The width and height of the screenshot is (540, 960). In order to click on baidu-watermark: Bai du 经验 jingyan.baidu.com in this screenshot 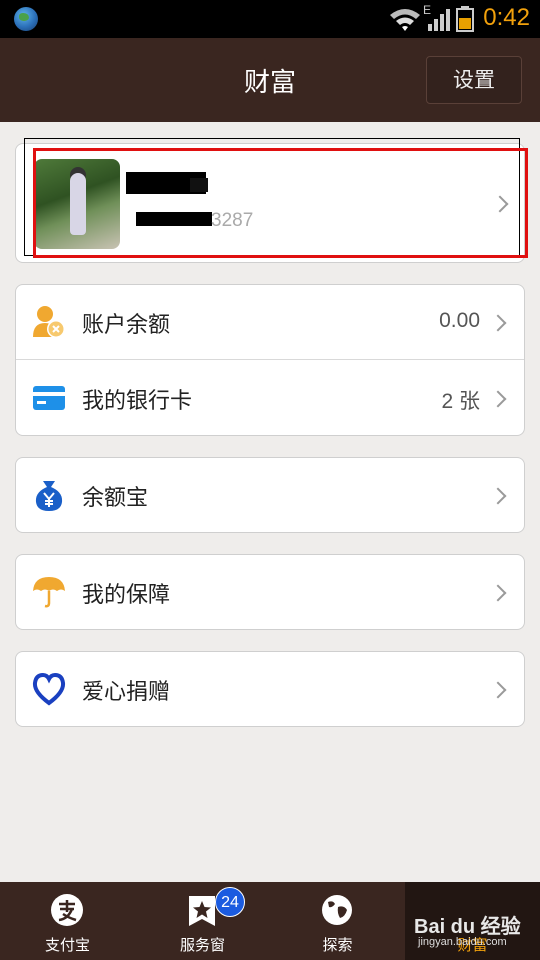, I will do `click(472, 920)`.